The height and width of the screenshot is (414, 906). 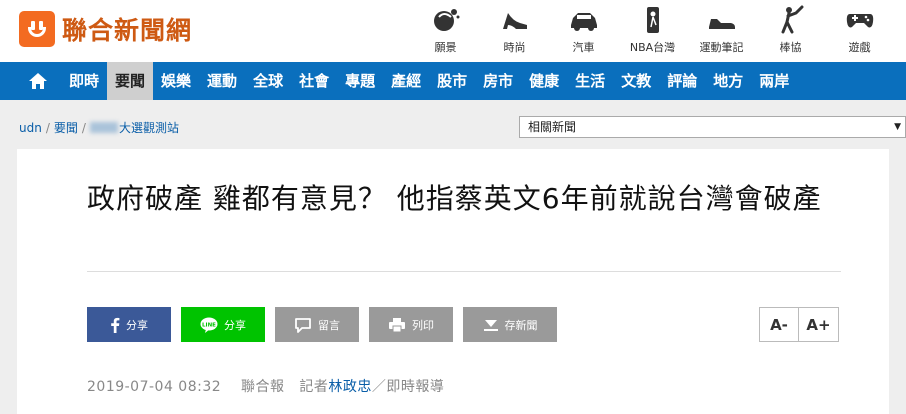 I want to click on channel-baseball: 棒協, so click(x=790, y=32).